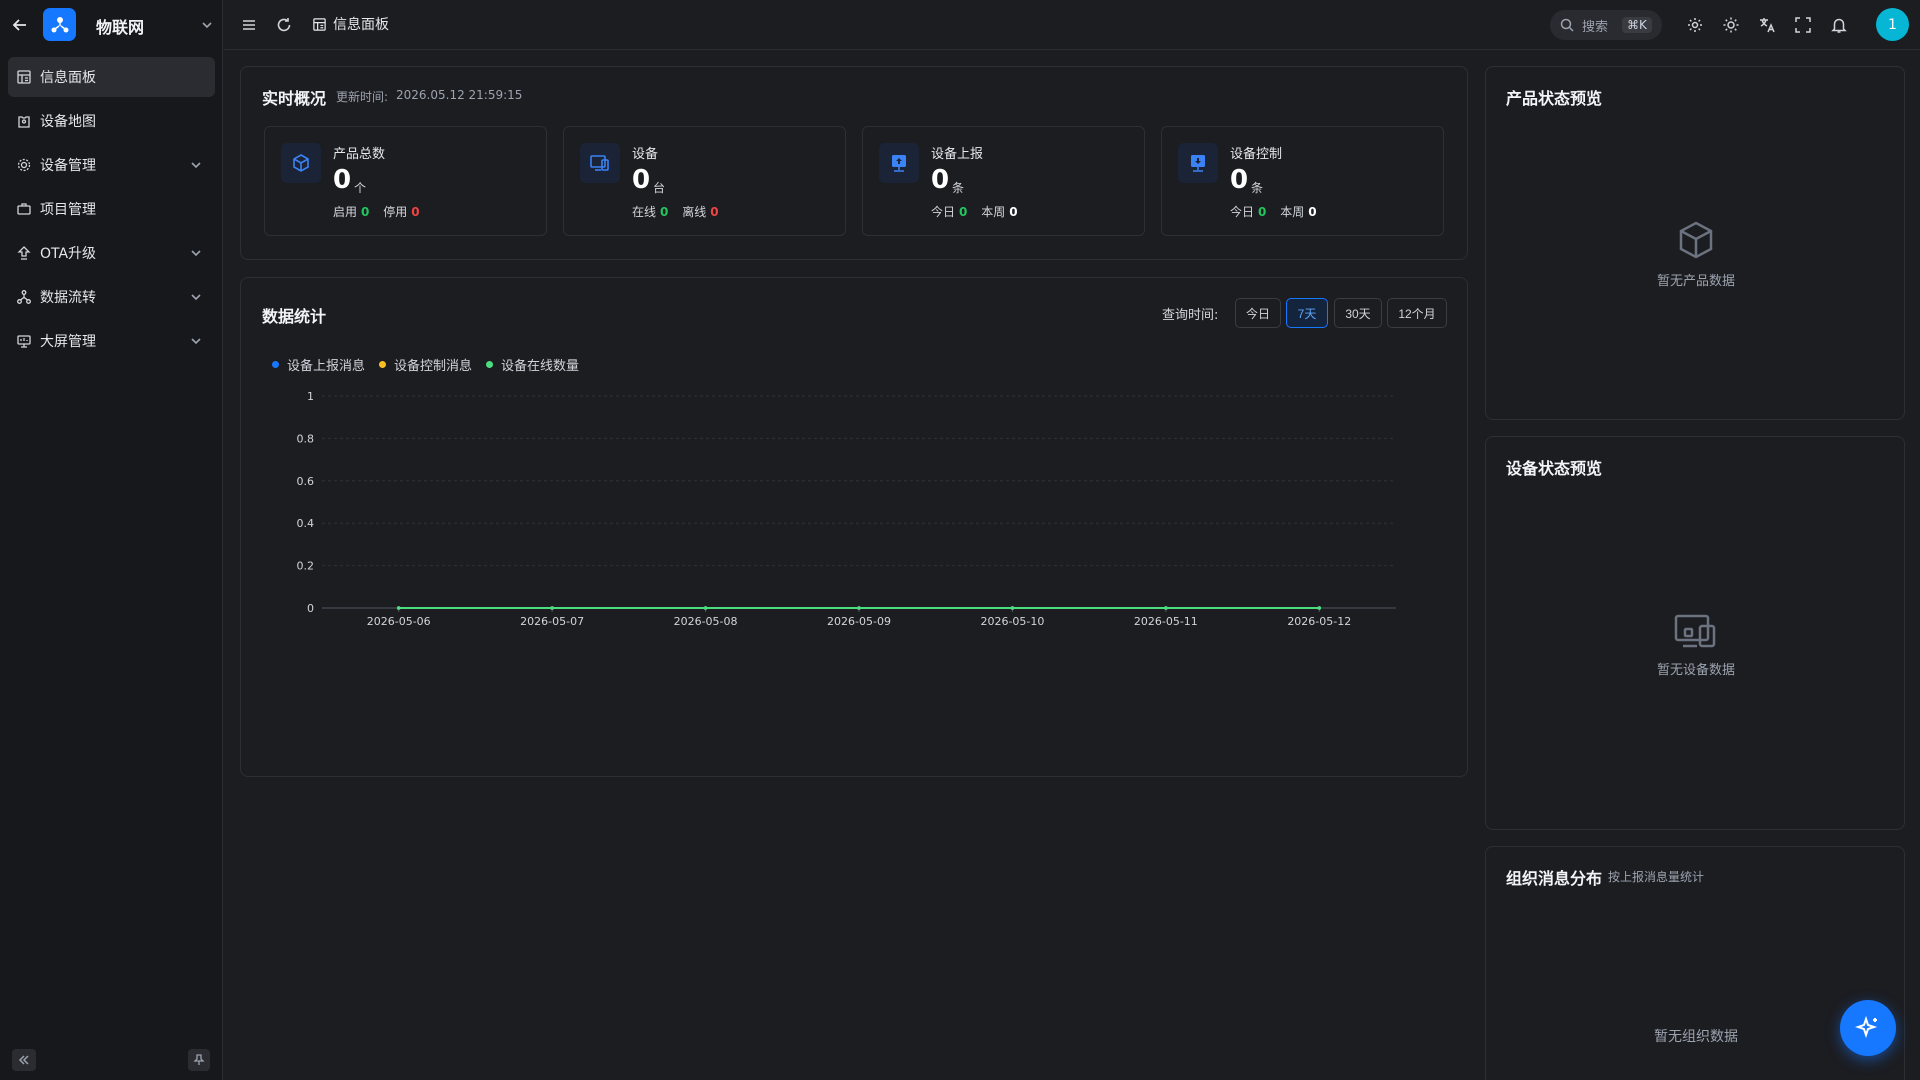 The image size is (1920, 1080). Describe the element at coordinates (310, 396) in the screenshot. I see `y-tick-label: 1` at that location.